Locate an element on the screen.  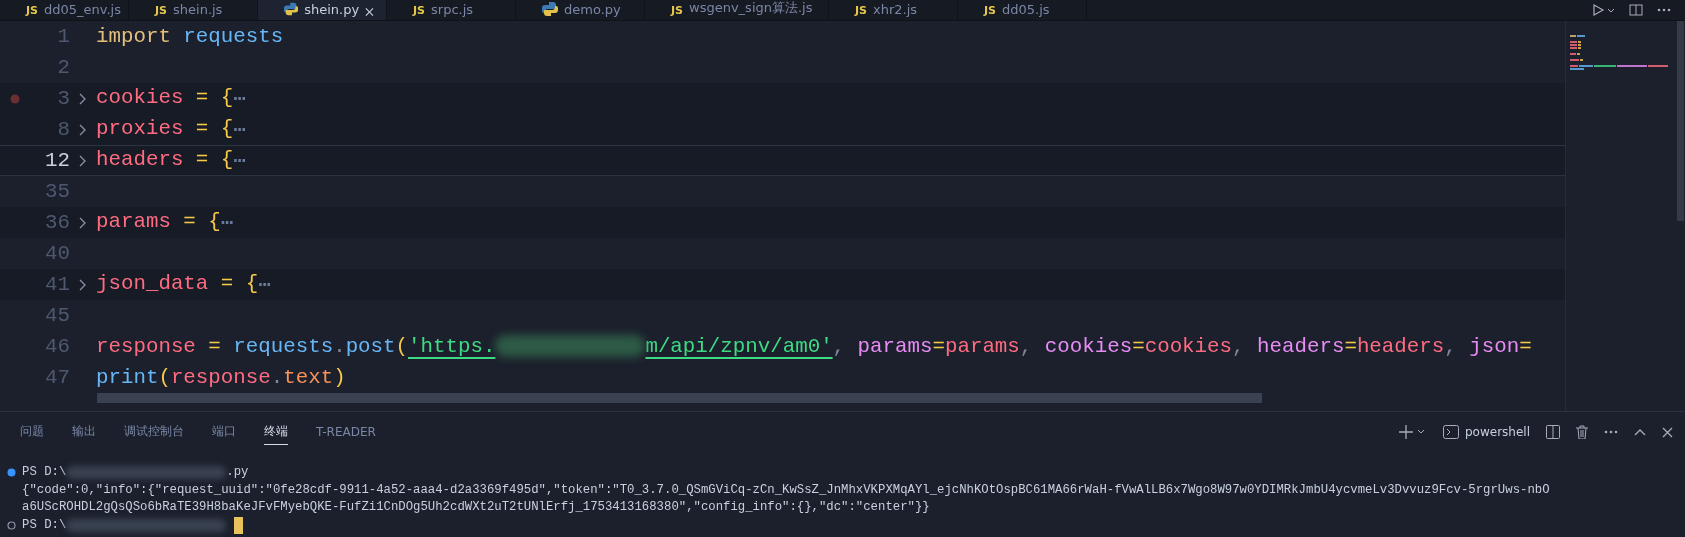
code-token: proxies is located at coordinates (140, 129).